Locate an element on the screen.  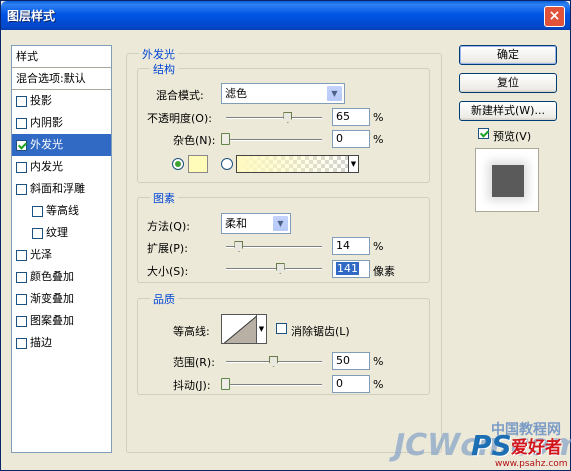
style-item-label: 内发光 is located at coordinates (46, 166).